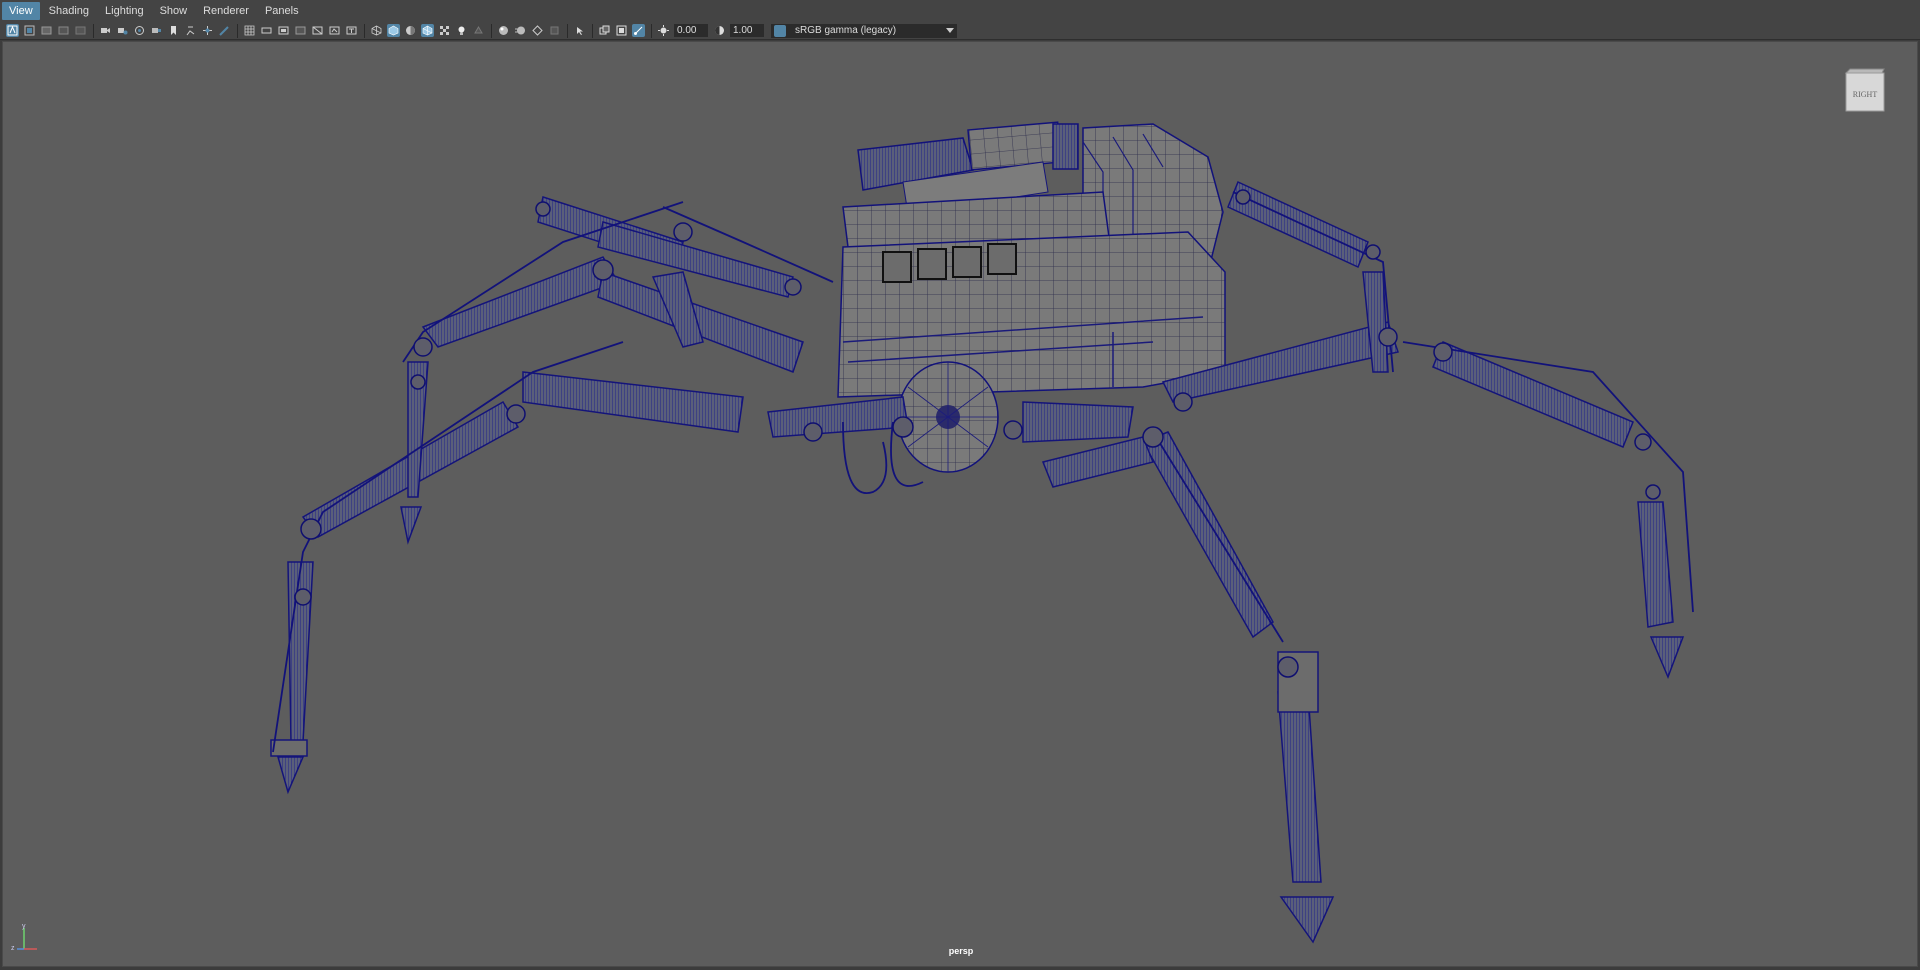 This screenshot has height=970, width=1920. Describe the element at coordinates (207, 30) in the screenshot. I see `manipulator-icon` at that location.